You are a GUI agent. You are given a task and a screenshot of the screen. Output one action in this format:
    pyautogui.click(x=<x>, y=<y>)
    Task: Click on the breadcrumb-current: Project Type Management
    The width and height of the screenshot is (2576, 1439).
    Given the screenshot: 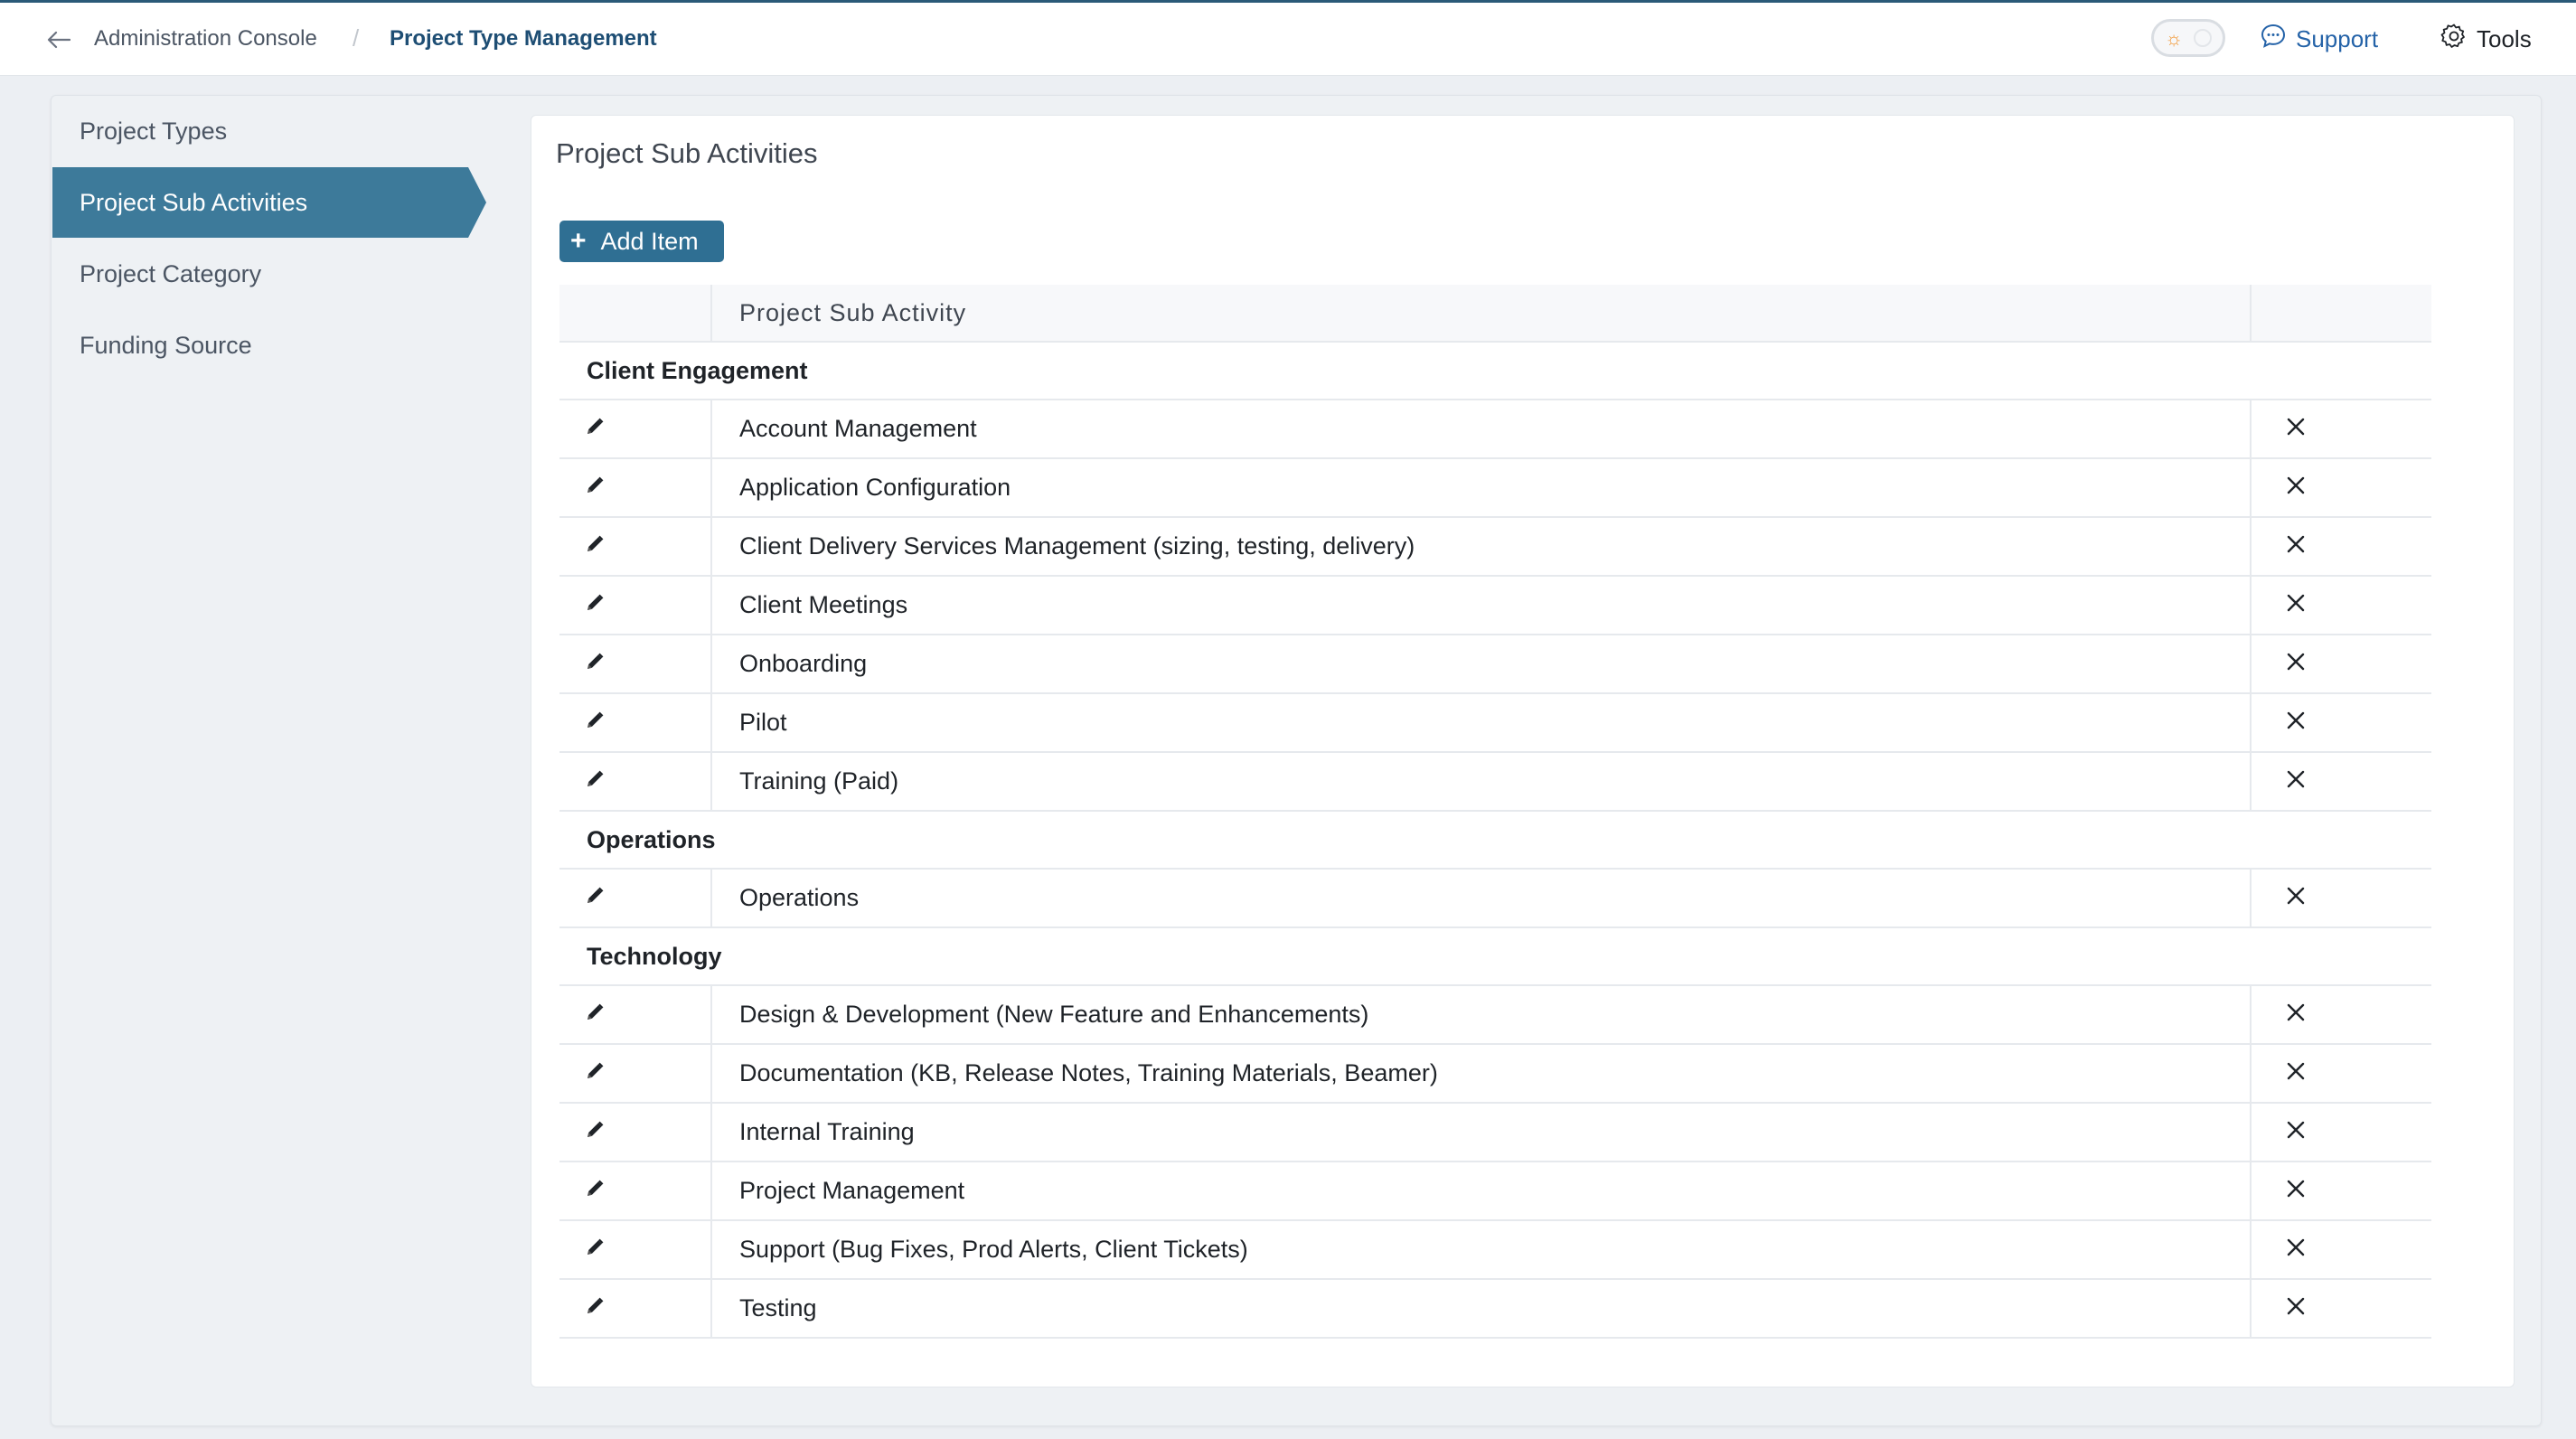 What is the action you would take?
    pyautogui.click(x=524, y=38)
    